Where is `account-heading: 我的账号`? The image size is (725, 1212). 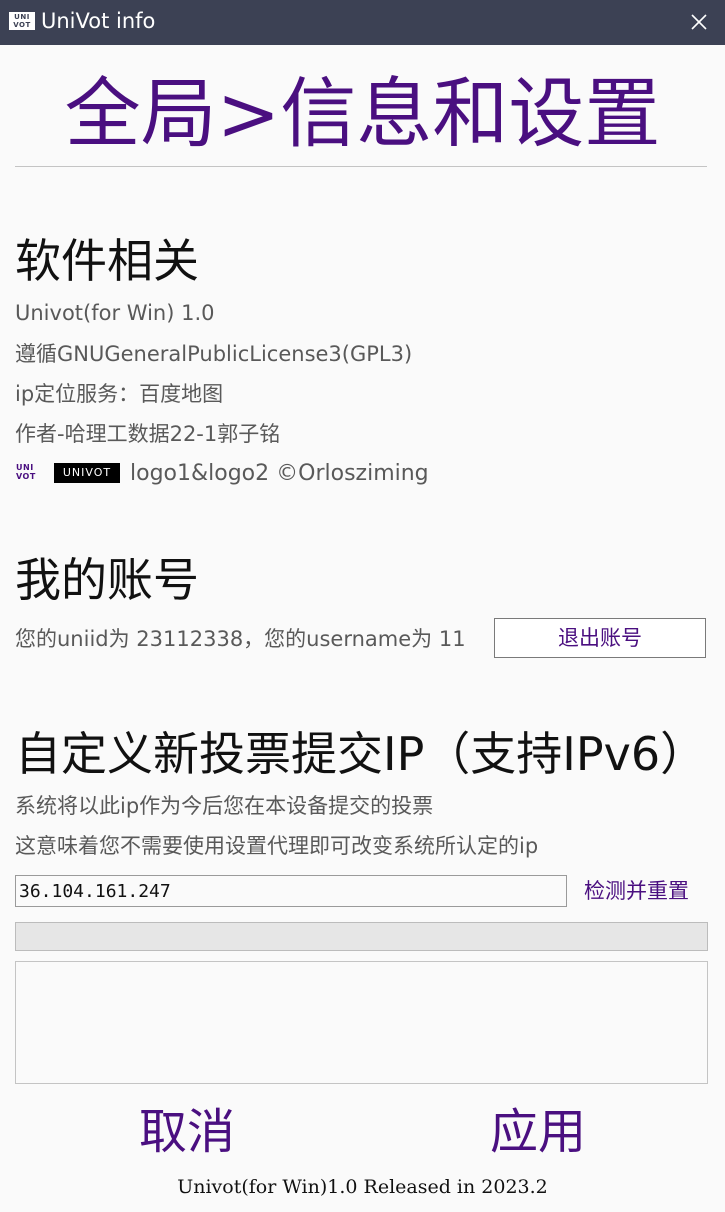 account-heading: 我的账号 is located at coordinates (107, 580).